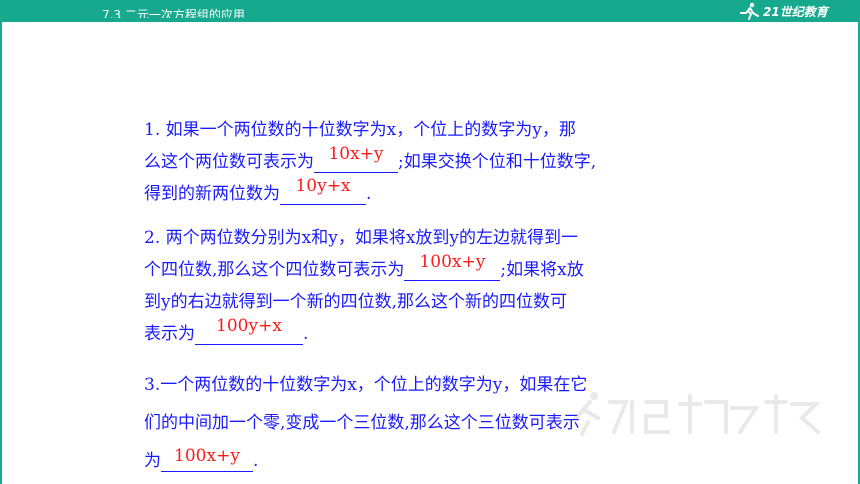 This screenshot has width=860, height=484. I want to click on header-bar: 7.3 二元一次方程组的应用 21世纪教育, so click(430, 11).